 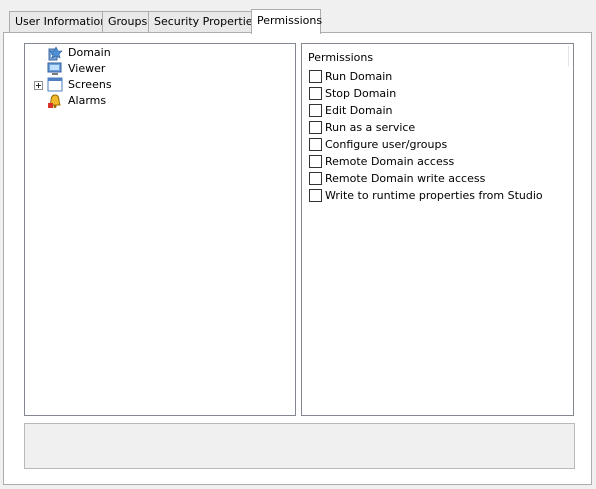 What do you see at coordinates (206, 21) in the screenshot?
I see `tab-label: Security Properties` at bounding box center [206, 21].